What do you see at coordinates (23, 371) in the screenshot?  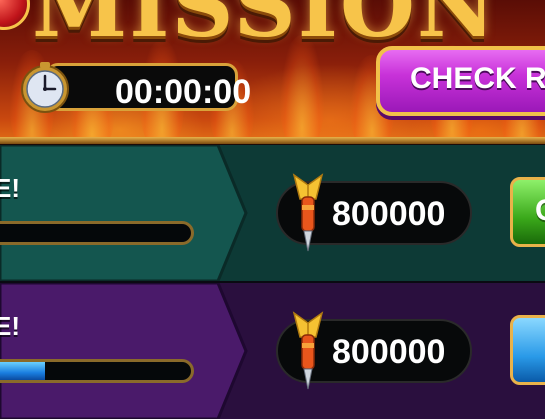 I see `mission-progress-fill` at bounding box center [23, 371].